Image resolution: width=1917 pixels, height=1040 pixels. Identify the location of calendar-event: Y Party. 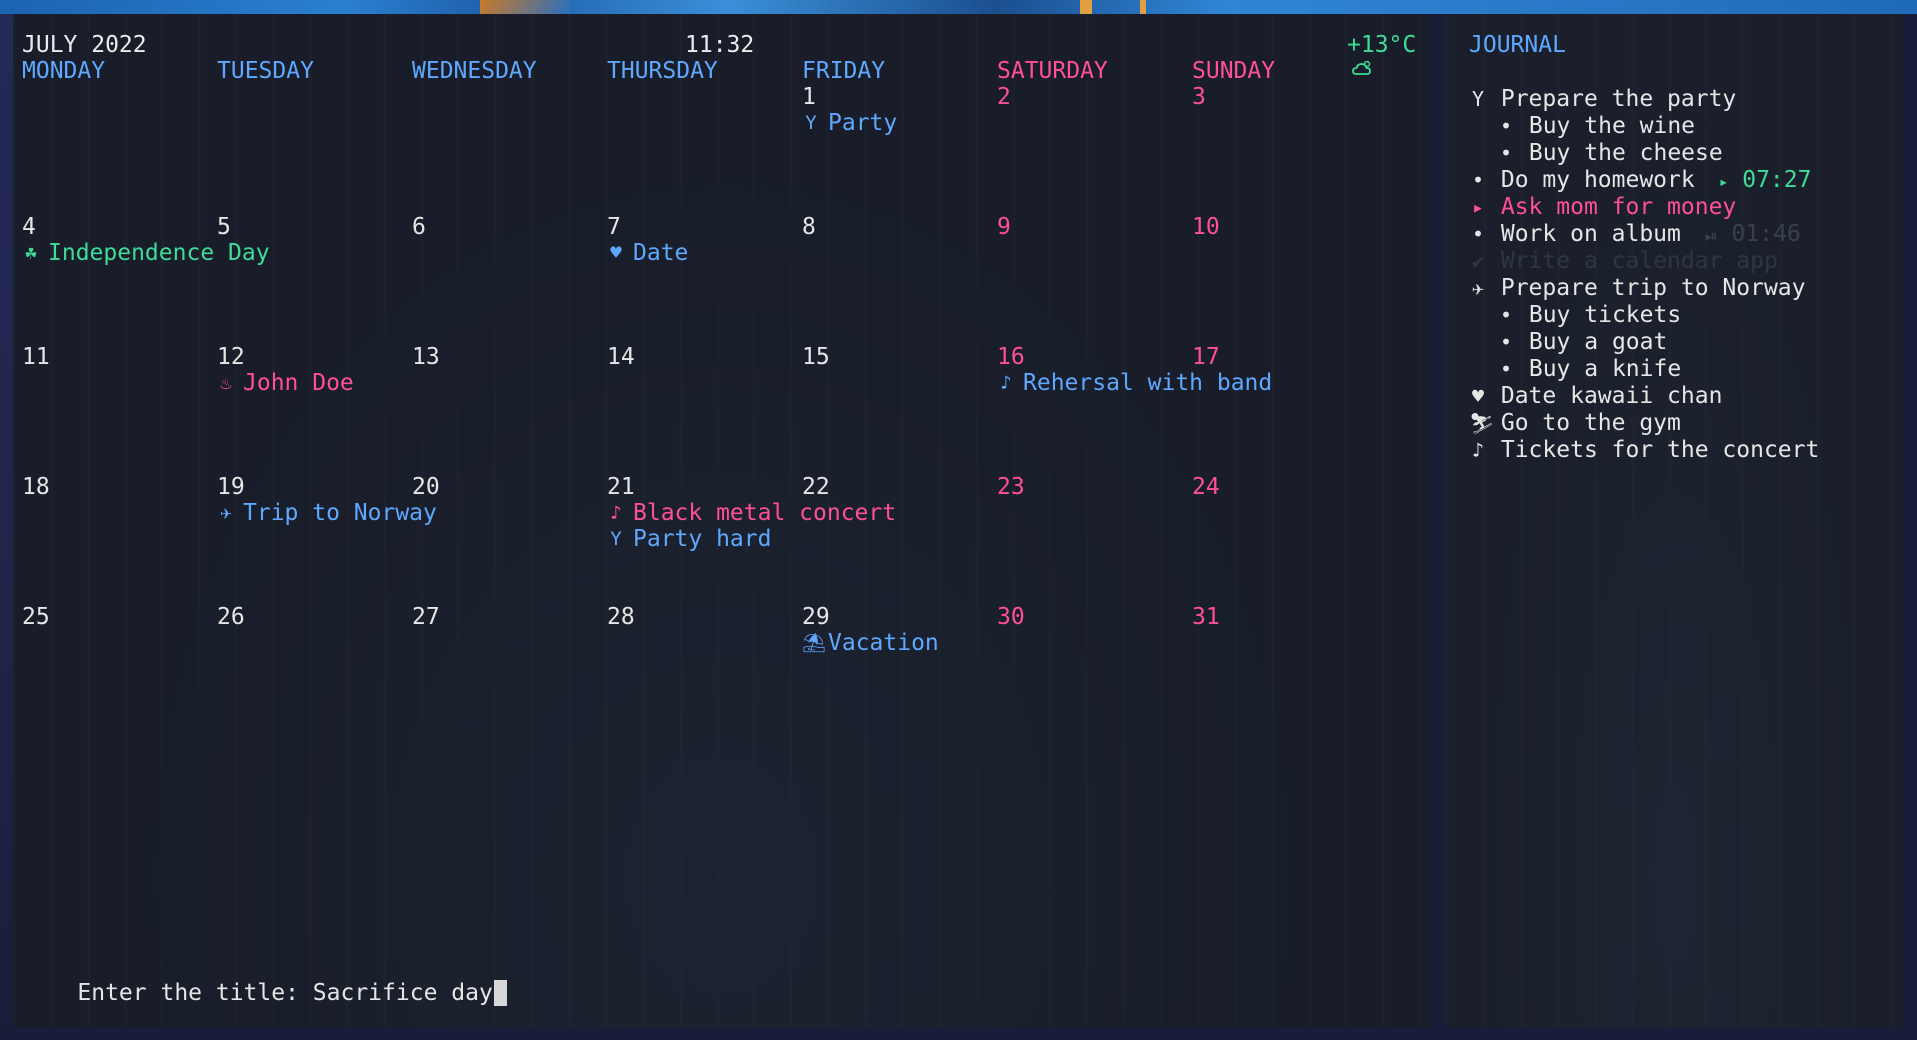
(849, 123).